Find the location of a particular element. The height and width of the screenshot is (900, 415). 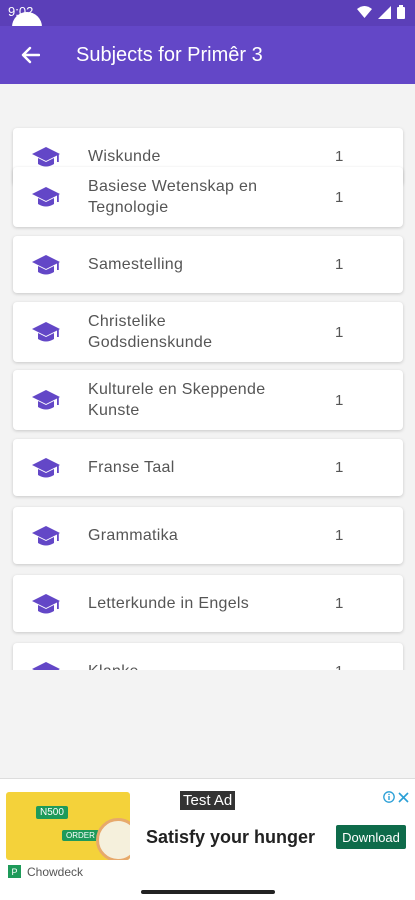

subject-name: Franse Taal is located at coordinates (131, 467).